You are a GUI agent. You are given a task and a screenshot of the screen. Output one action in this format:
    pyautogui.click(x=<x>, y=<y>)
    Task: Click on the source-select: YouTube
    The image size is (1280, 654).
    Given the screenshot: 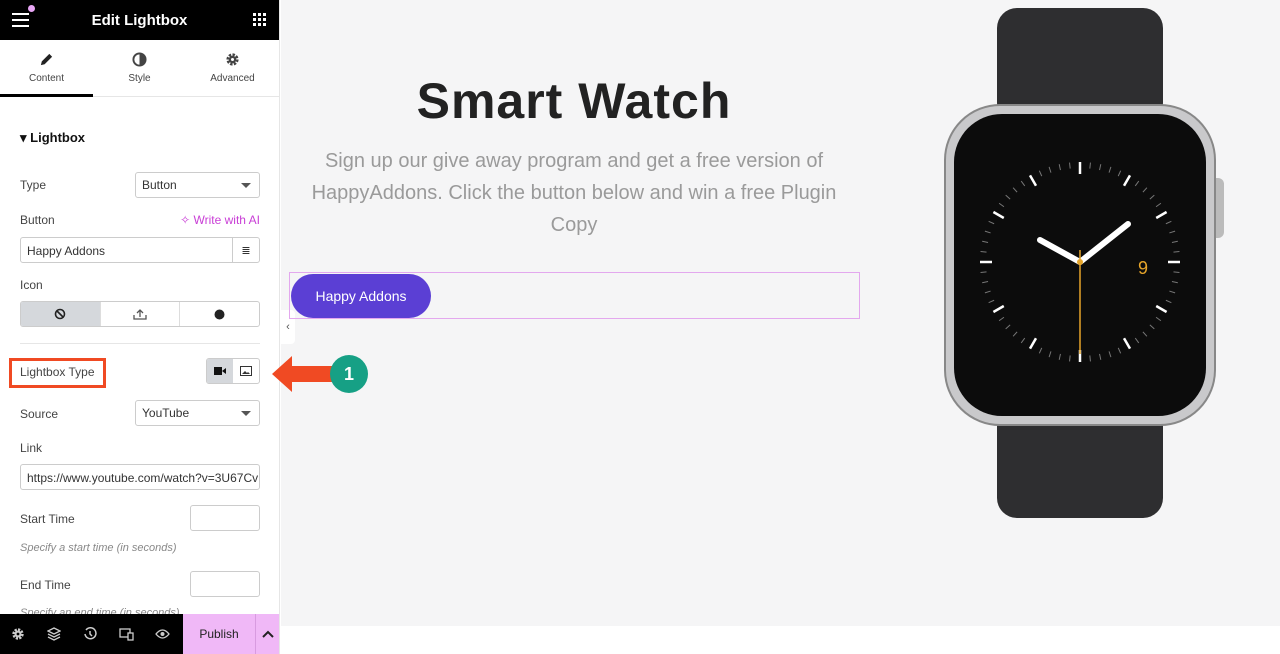 What is the action you would take?
    pyautogui.click(x=197, y=413)
    